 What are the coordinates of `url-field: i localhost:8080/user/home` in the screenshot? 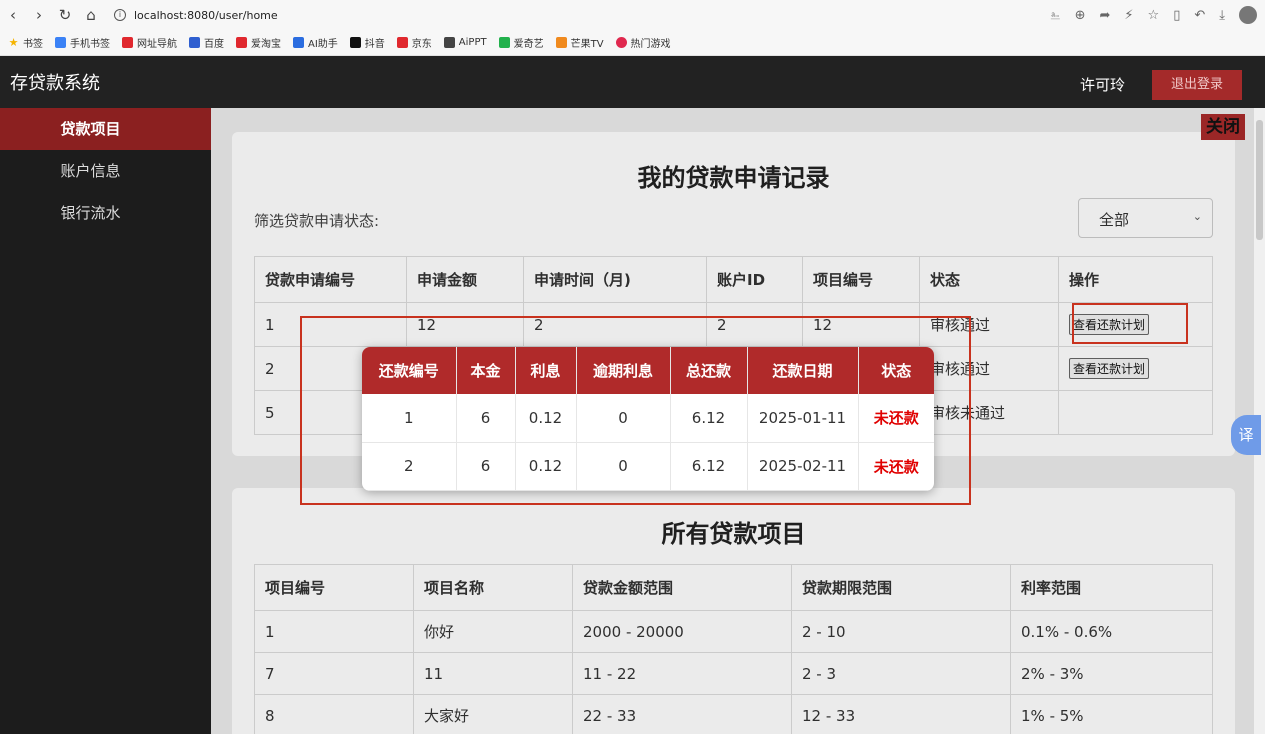 It's located at (196, 15).